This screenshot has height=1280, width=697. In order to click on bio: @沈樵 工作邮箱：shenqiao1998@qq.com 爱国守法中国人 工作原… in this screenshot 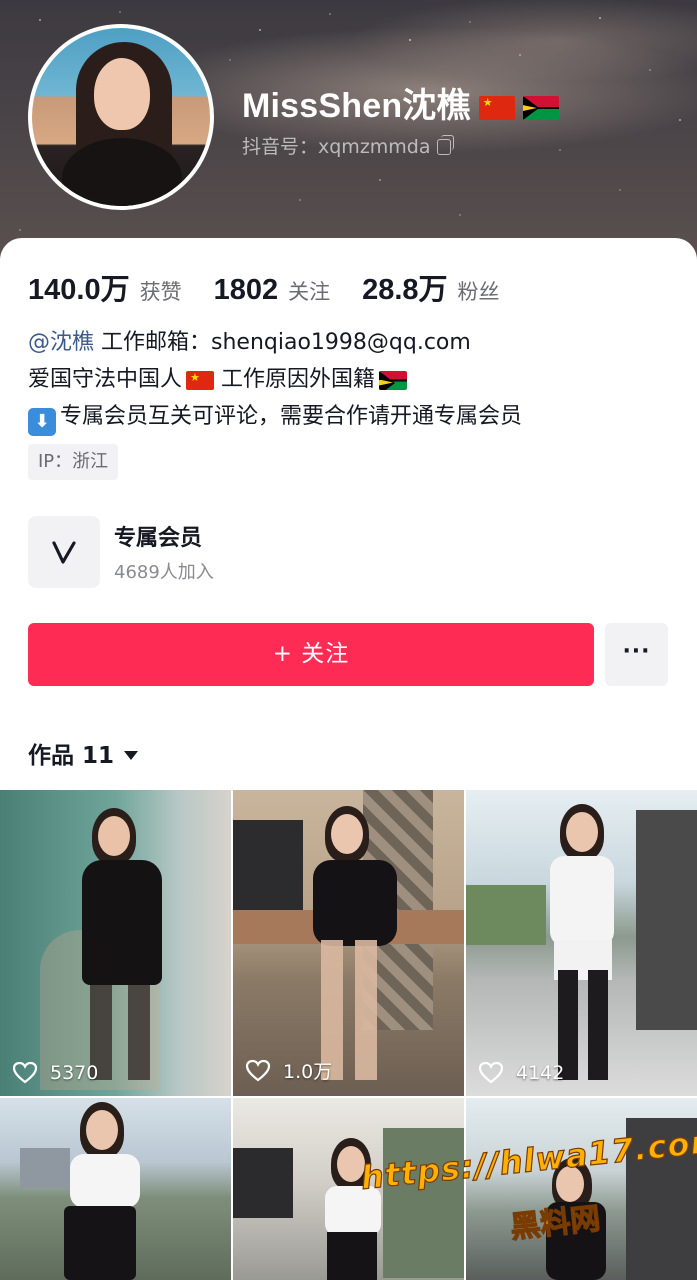, I will do `click(275, 380)`.